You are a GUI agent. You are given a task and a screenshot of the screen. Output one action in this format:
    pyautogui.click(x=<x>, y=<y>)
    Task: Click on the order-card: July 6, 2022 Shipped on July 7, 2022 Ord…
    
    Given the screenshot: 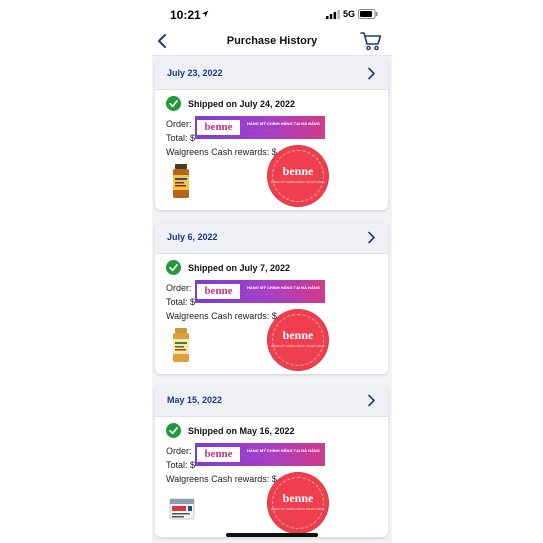 What is the action you would take?
    pyautogui.click(x=271, y=298)
    